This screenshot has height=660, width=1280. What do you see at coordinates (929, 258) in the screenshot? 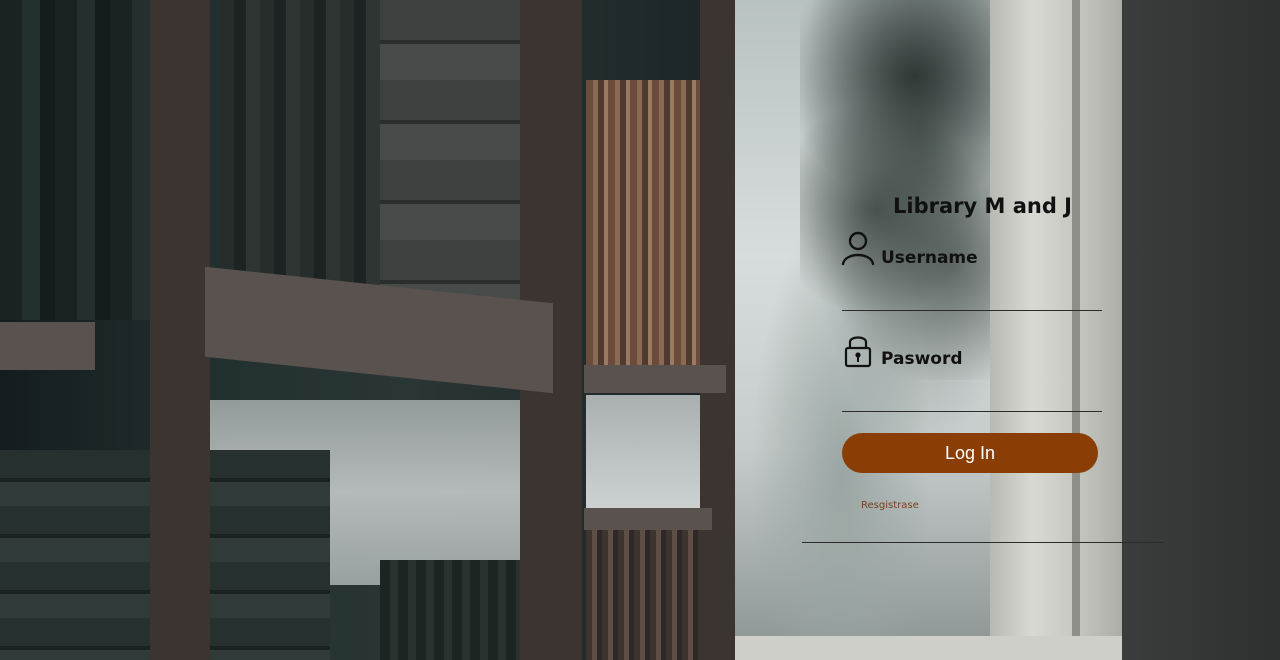
I see `username-label: Username` at bounding box center [929, 258].